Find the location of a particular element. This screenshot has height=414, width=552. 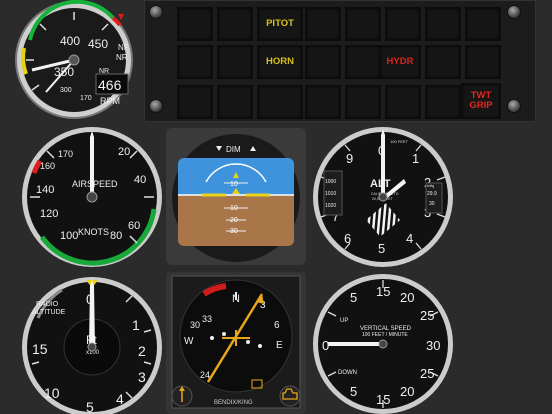

nr-digital-value: 466 is located at coordinates (110, 85).